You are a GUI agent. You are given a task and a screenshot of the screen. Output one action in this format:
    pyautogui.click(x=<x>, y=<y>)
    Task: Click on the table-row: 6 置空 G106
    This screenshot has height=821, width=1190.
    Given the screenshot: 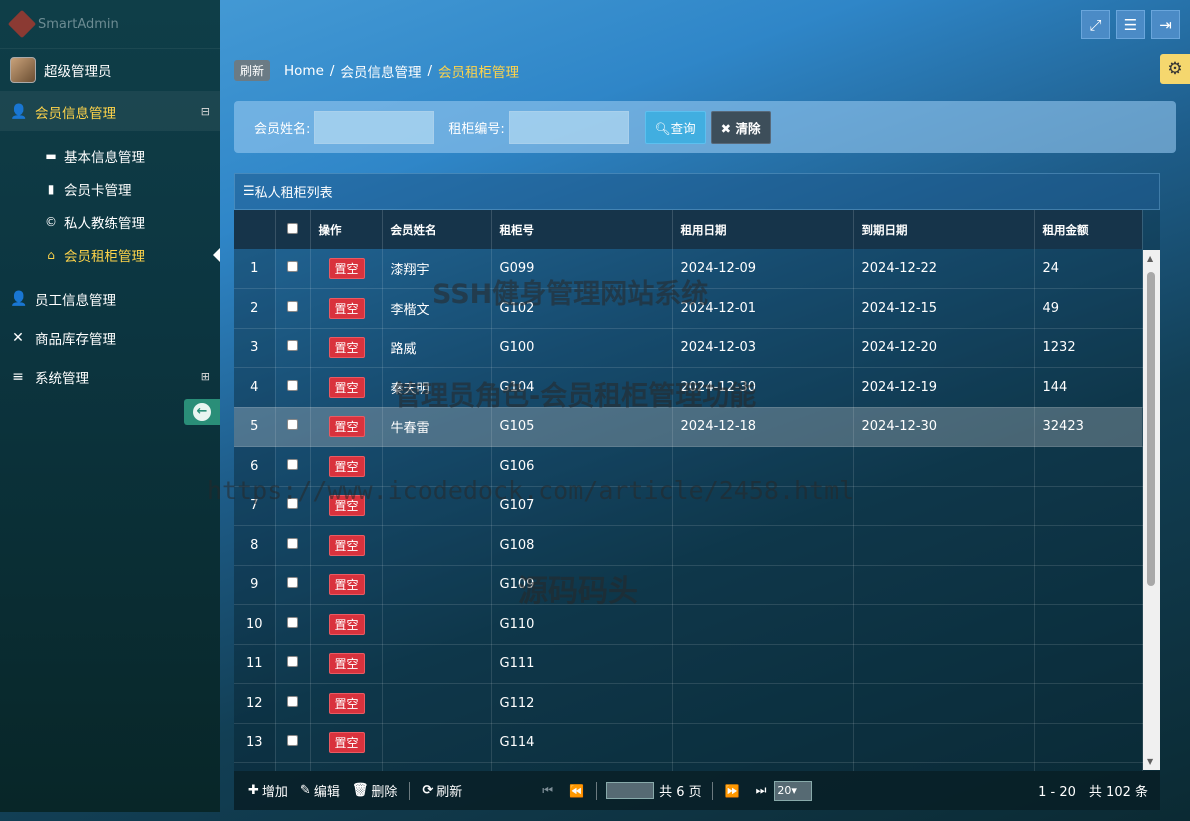 What is the action you would take?
    pyautogui.click(x=688, y=466)
    